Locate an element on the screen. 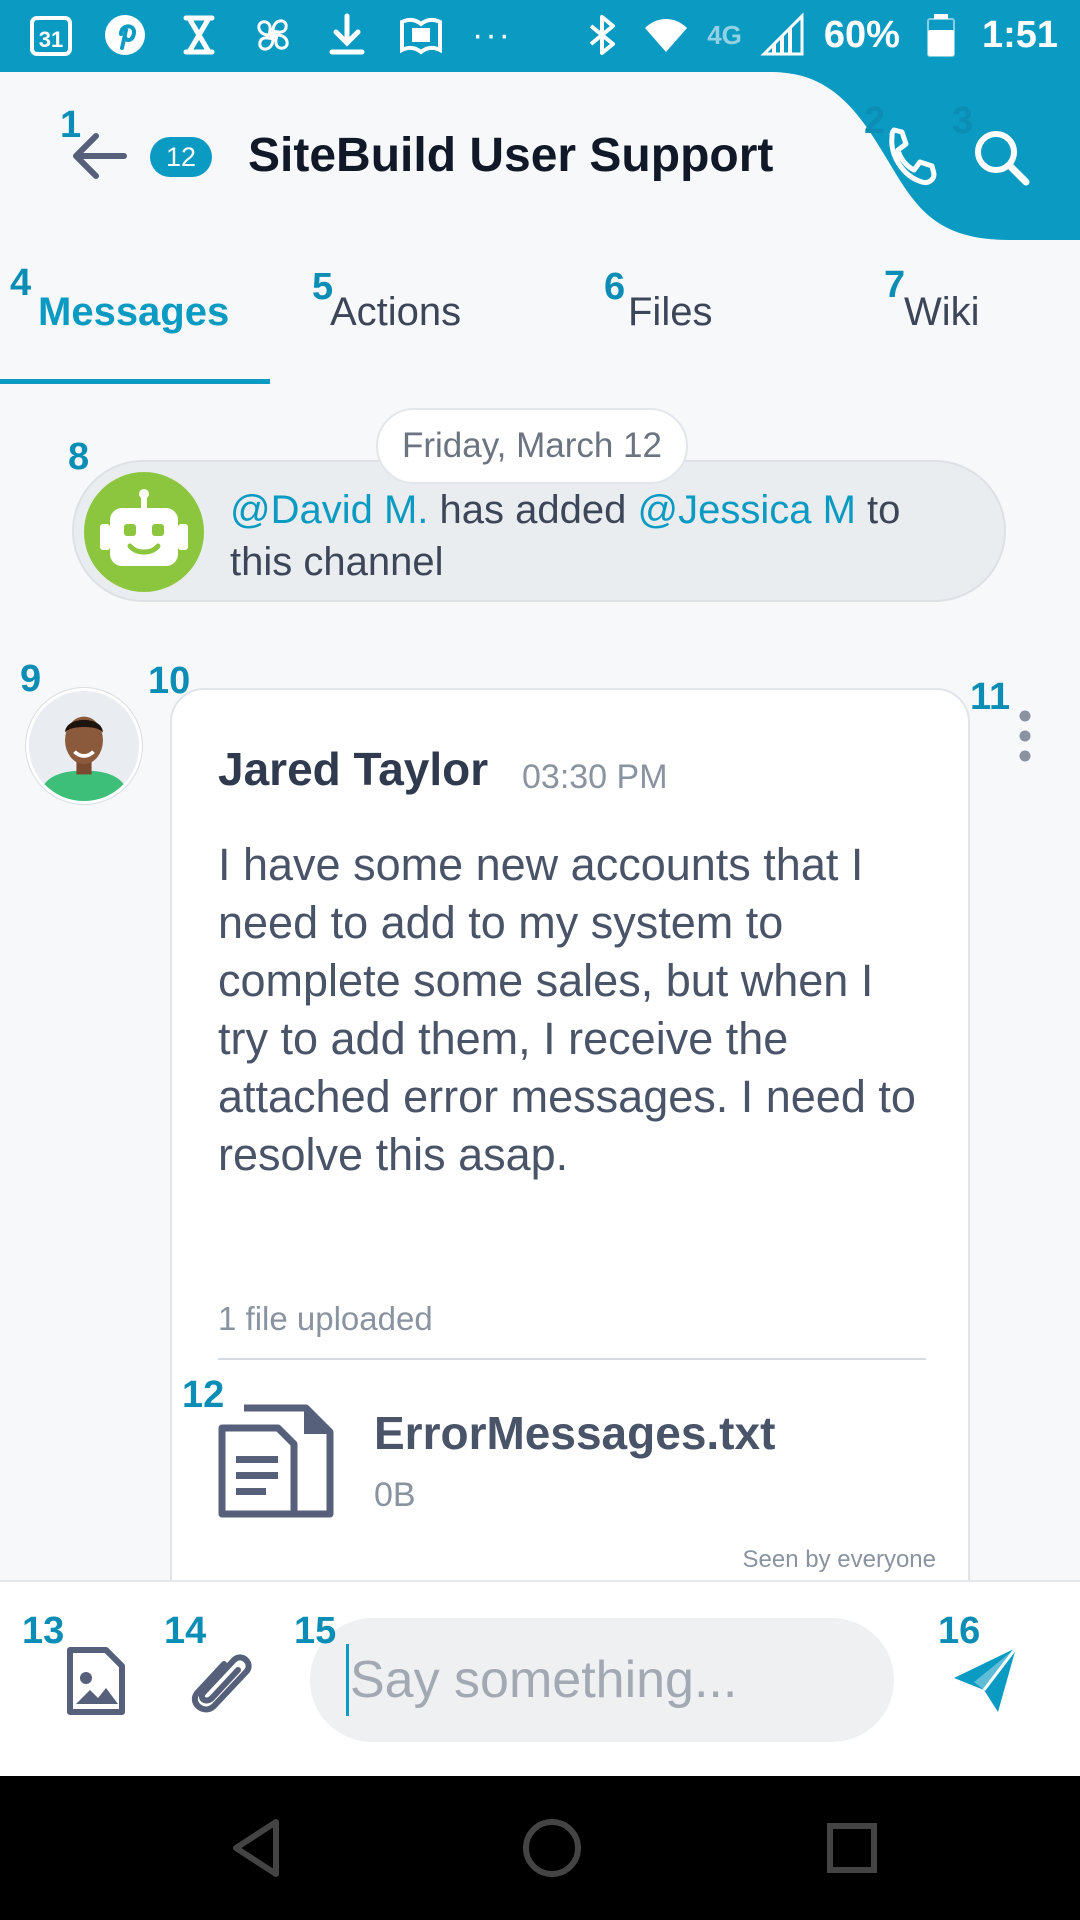 The image size is (1080, 1920). triangle-back-icon is located at coordinates (256, 1848).